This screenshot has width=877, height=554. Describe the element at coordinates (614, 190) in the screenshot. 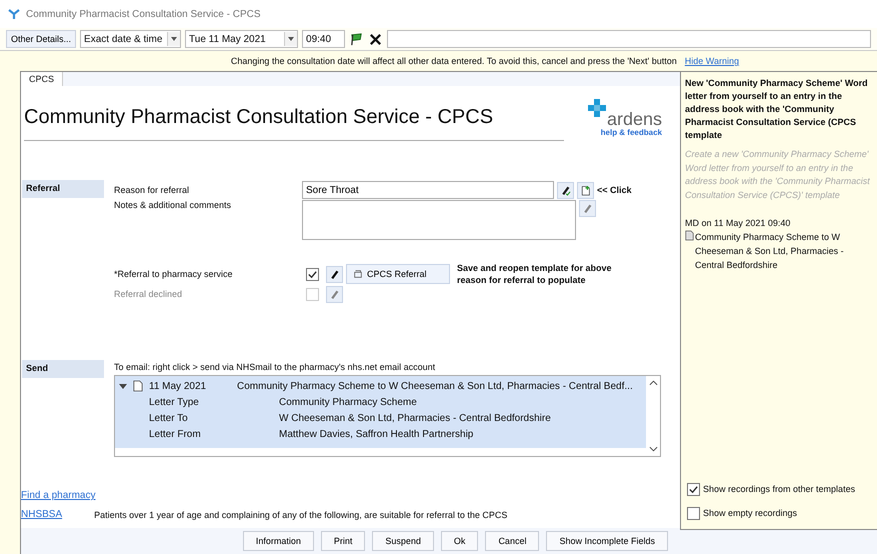

I see `click-hint: << Click` at that location.